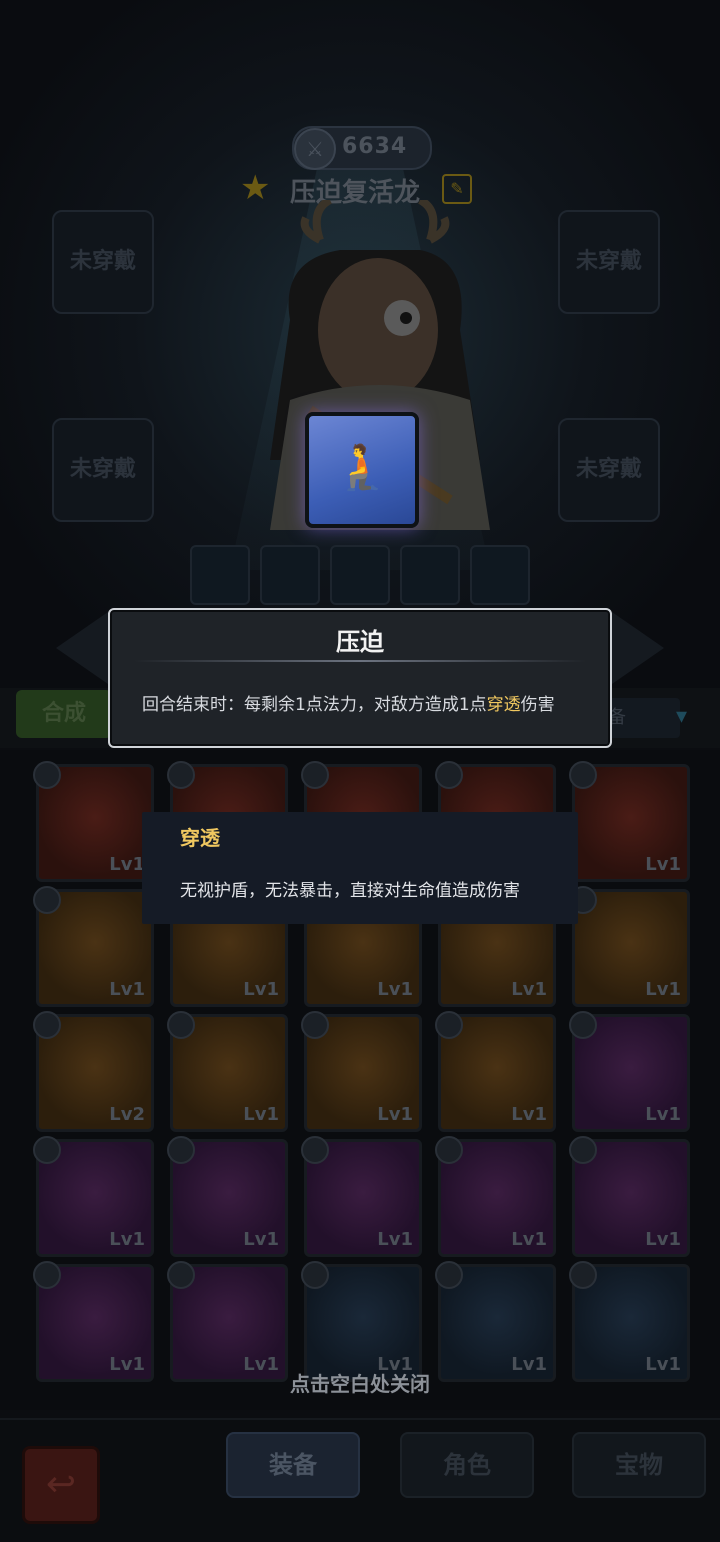 The image size is (720, 1542). What do you see at coordinates (220, 575) in the screenshot?
I see `skill-slot-1-icon` at bounding box center [220, 575].